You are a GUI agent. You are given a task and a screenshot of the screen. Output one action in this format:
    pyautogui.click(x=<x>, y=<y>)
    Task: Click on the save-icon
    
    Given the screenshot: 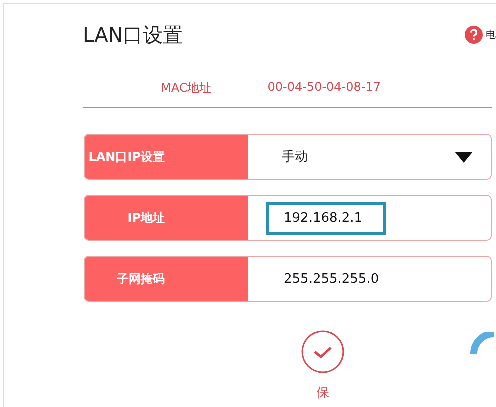 What is the action you would take?
    pyautogui.click(x=323, y=352)
    